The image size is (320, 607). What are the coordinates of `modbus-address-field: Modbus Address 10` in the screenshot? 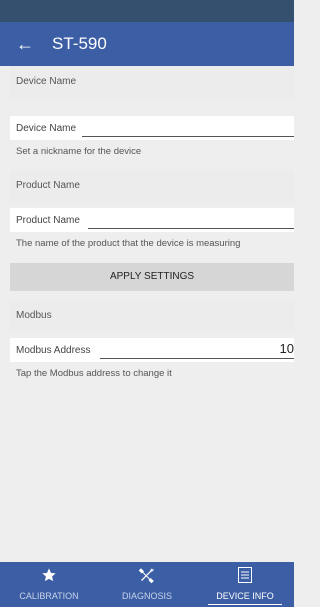 It's located at (152, 350).